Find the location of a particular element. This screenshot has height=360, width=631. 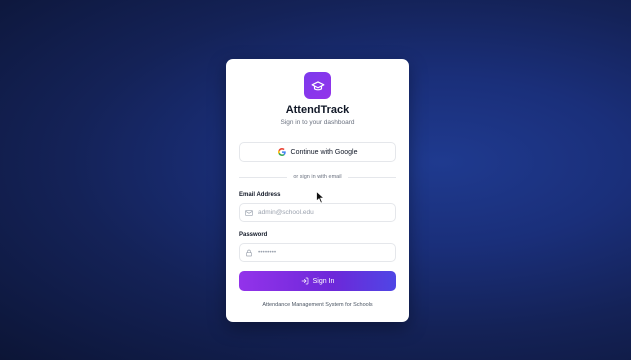

google-signin-label: Continue with Google is located at coordinates (324, 152).